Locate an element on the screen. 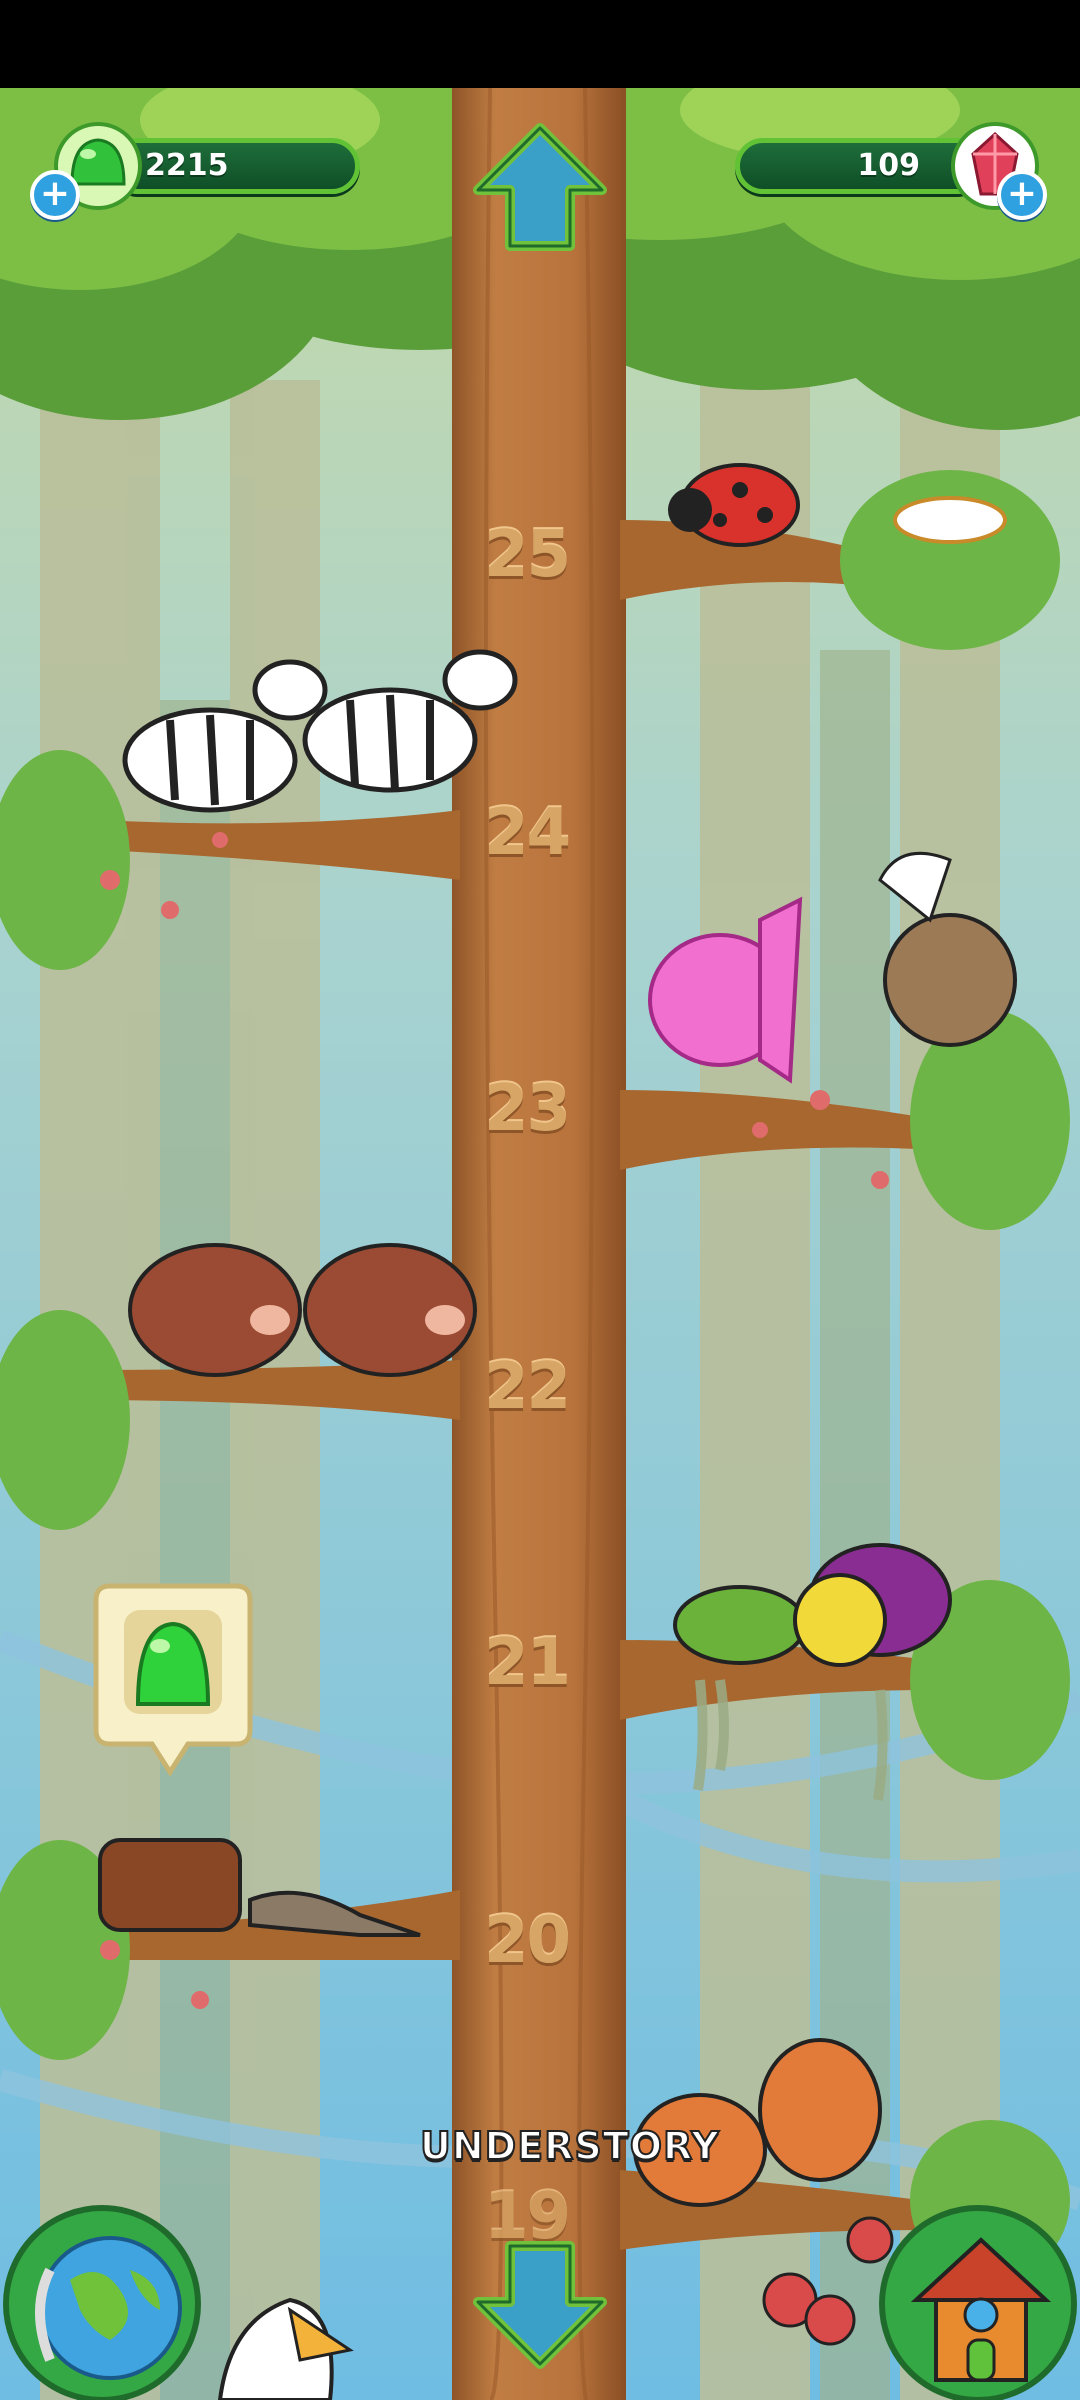 The height and width of the screenshot is (2400, 1080). red-gem-counter: 109 + is located at coordinates (895, 169).